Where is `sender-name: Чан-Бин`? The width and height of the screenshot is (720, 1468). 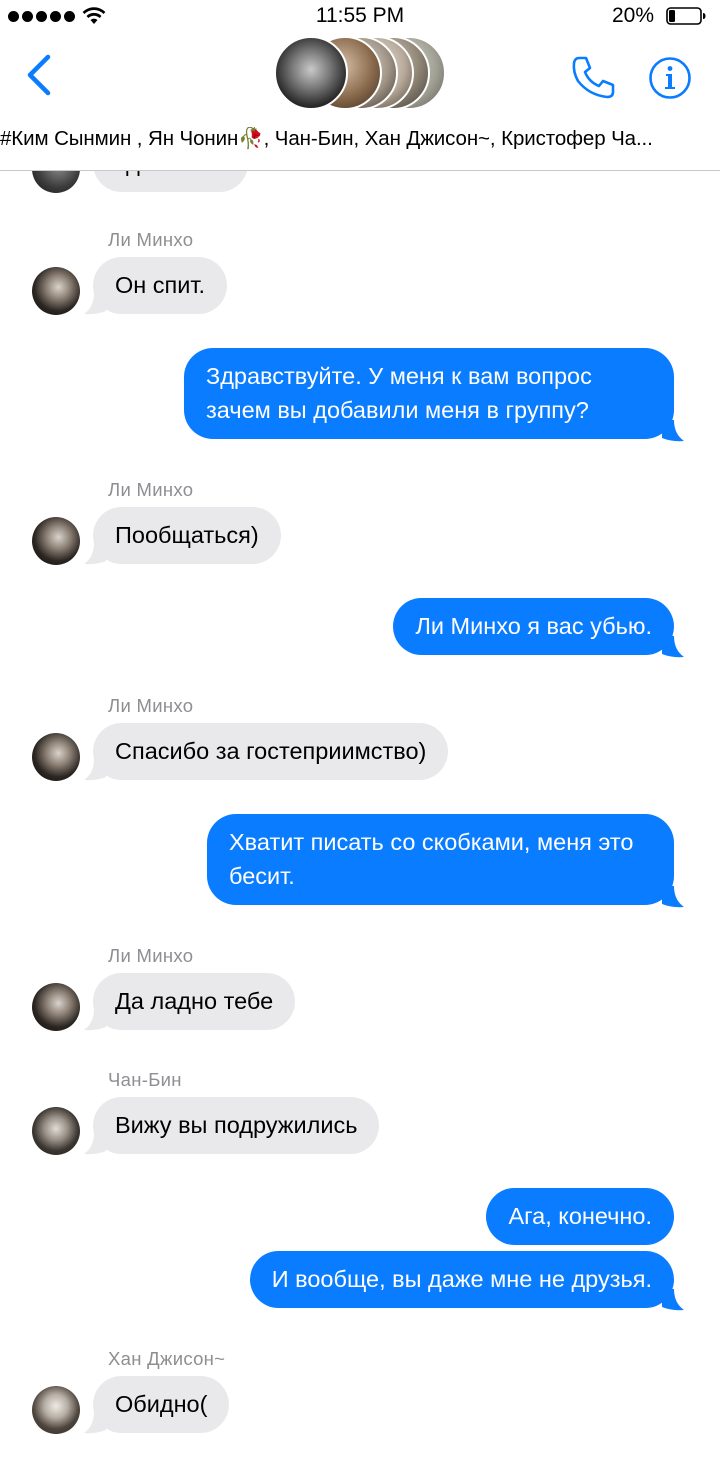 sender-name: Чан-Бин is located at coordinates (145, 1079).